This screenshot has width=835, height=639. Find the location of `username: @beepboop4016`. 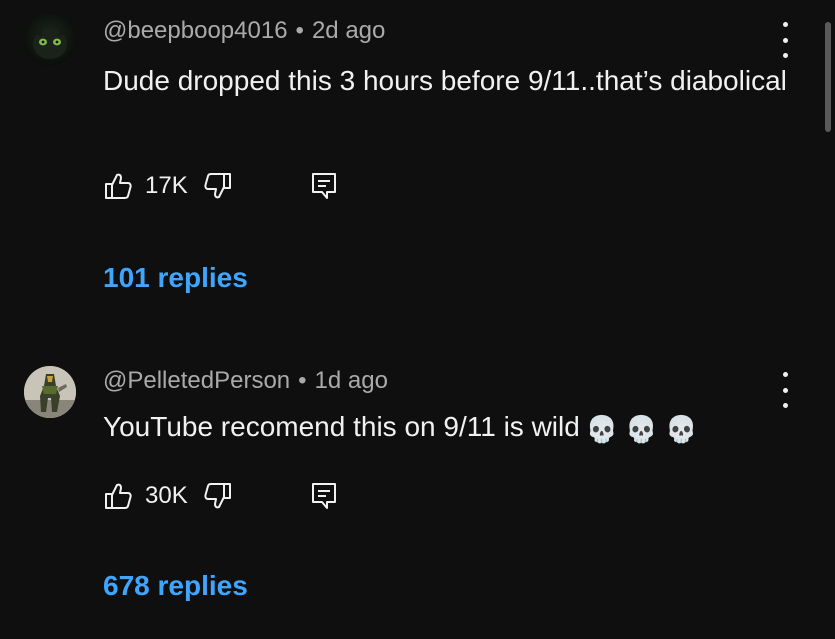

username: @beepboop4016 is located at coordinates (195, 30).